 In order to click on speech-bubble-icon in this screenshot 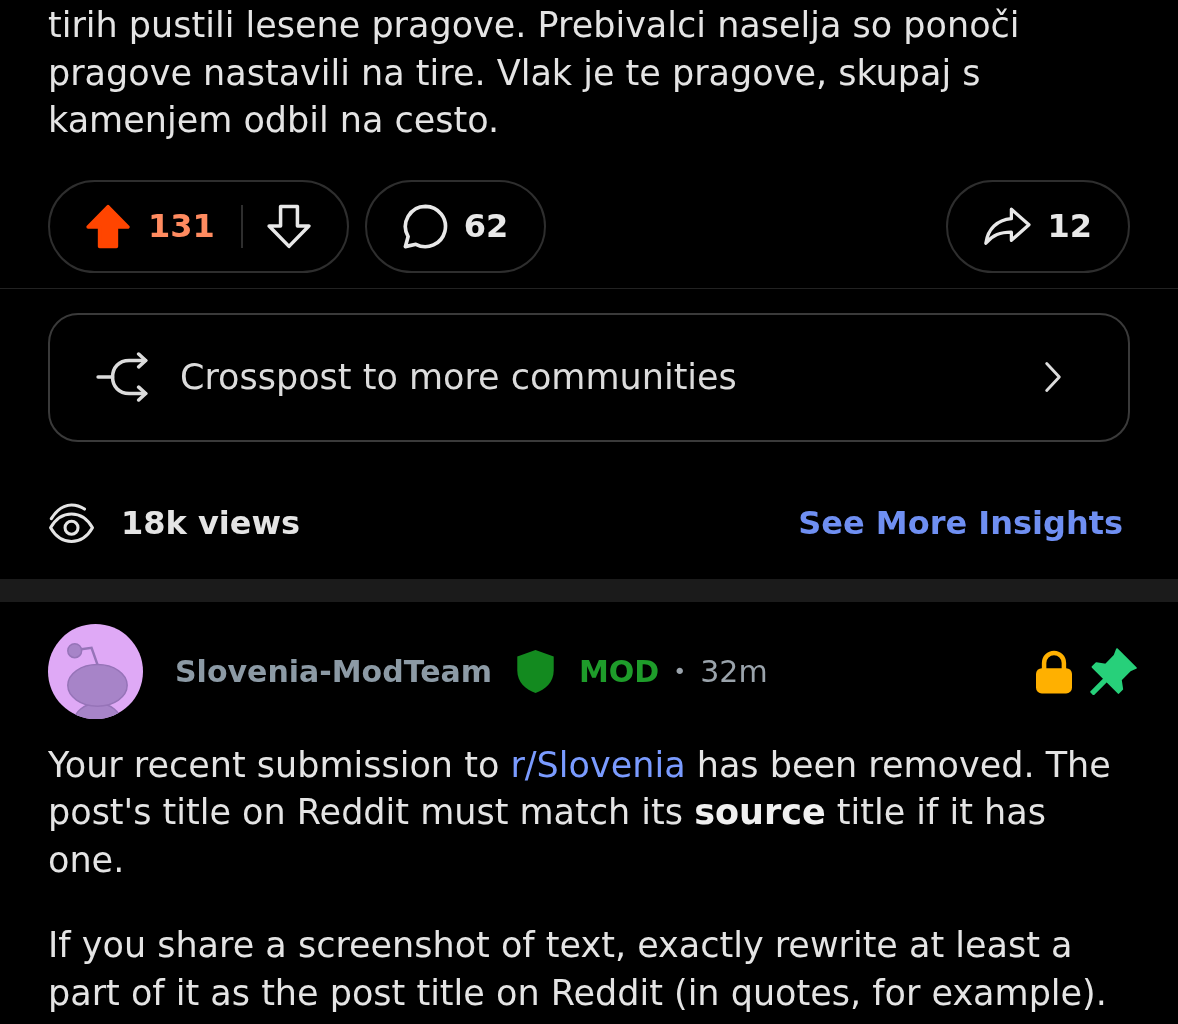, I will do `click(425, 226)`.